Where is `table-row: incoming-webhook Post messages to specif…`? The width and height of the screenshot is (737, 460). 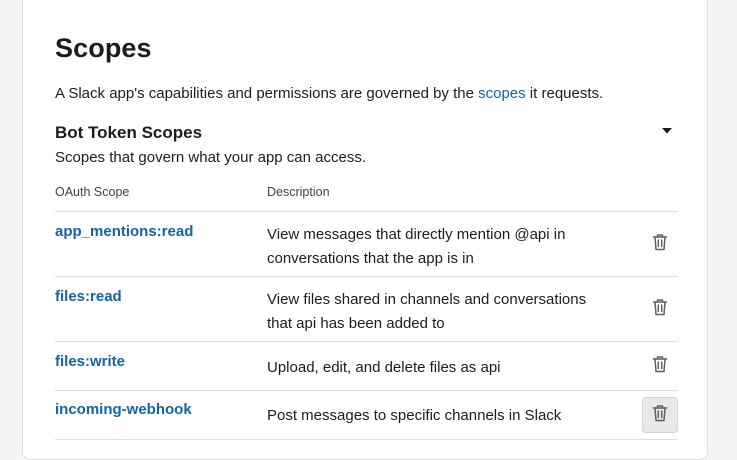 table-row: incoming-webhook Post messages to specif… is located at coordinates (366, 415).